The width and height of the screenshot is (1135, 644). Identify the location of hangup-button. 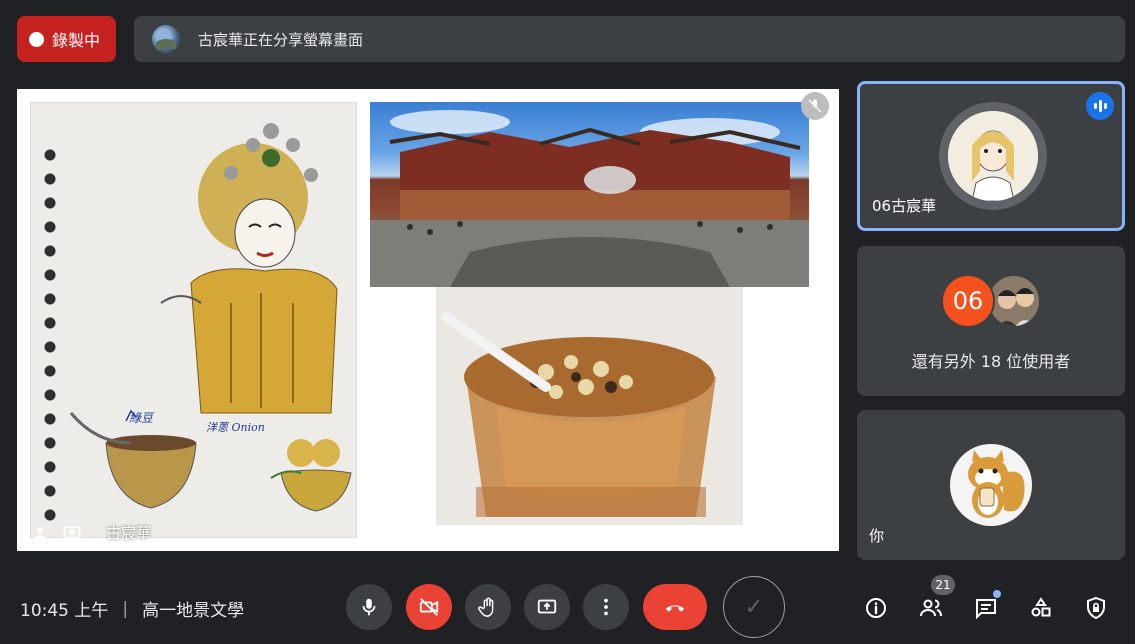
(675, 607).